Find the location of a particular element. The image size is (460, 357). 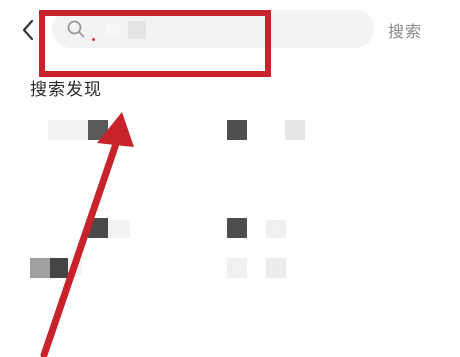

annotation-arrow is located at coordinates (81, 245).